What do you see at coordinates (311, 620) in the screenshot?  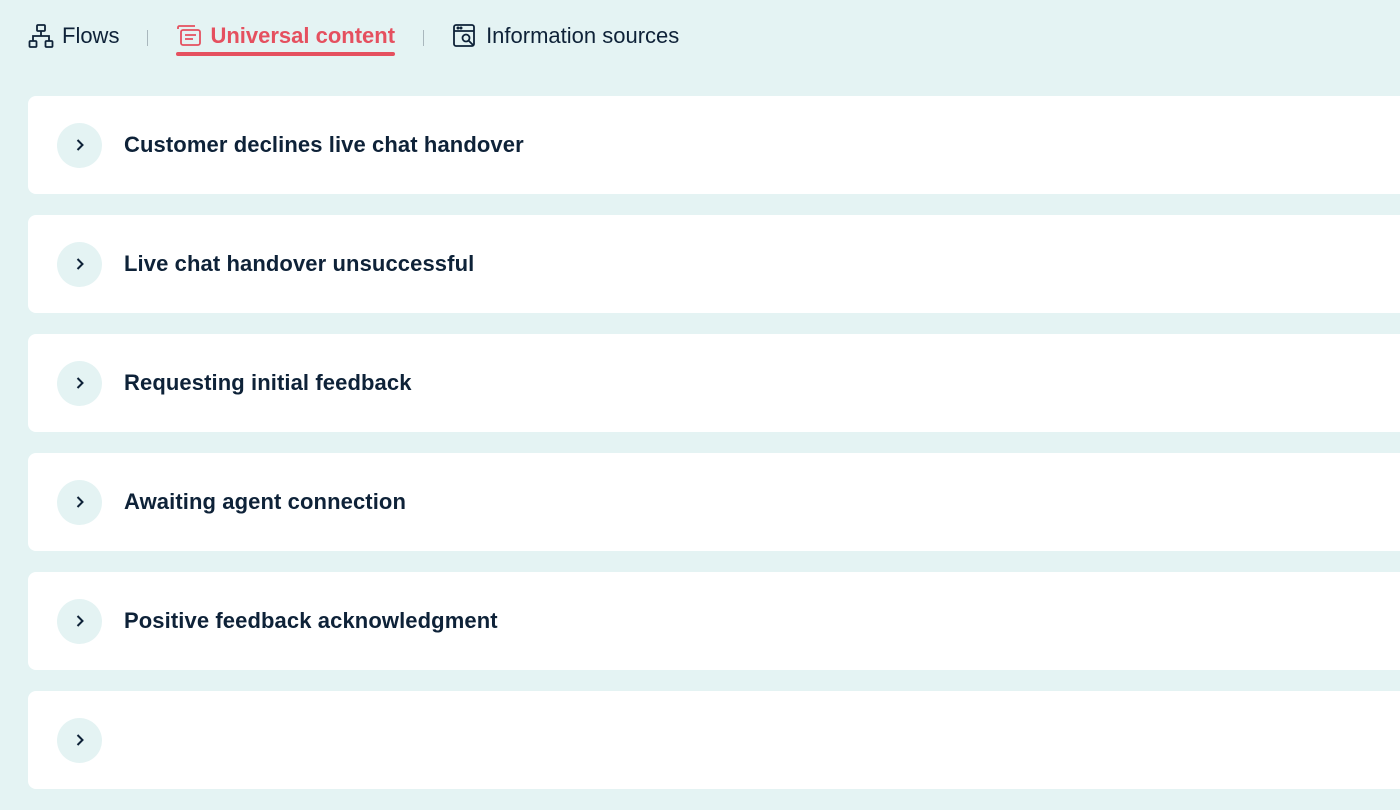 I see `list-item-title: Positive feedback acknowledgment` at bounding box center [311, 620].